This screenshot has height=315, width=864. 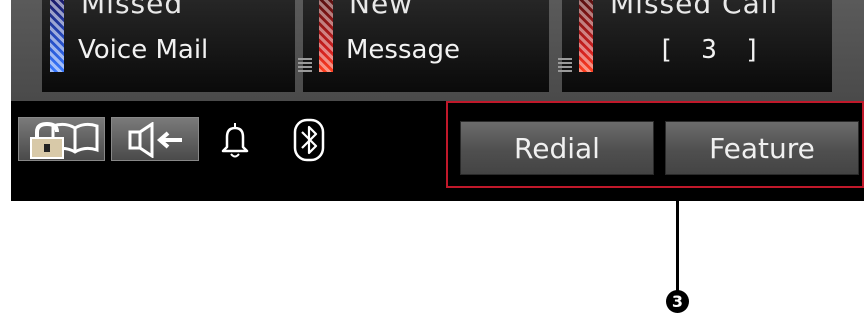 I want to click on ringer-button, so click(x=235, y=139).